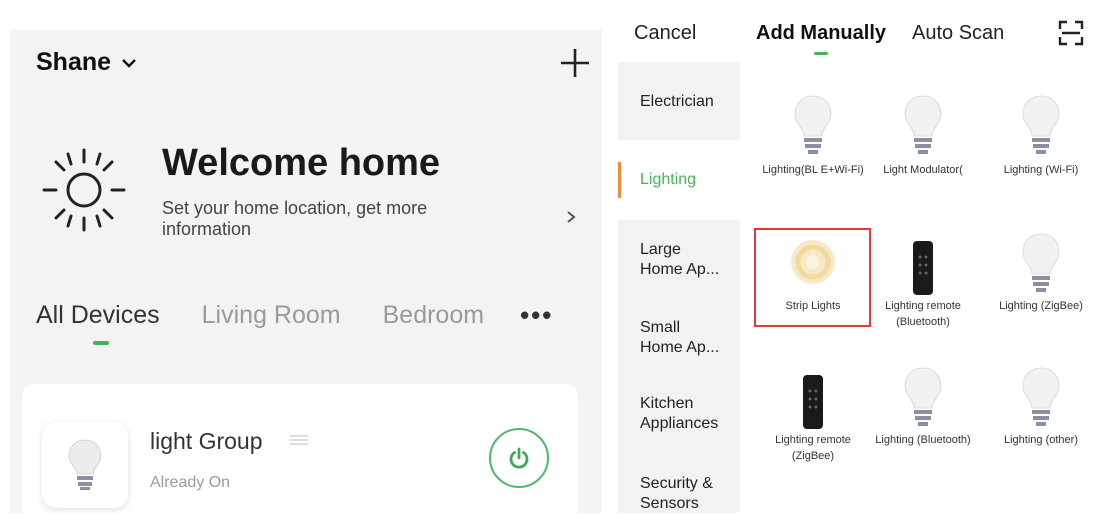  I want to click on cancel-button: Cancel, so click(665, 33).